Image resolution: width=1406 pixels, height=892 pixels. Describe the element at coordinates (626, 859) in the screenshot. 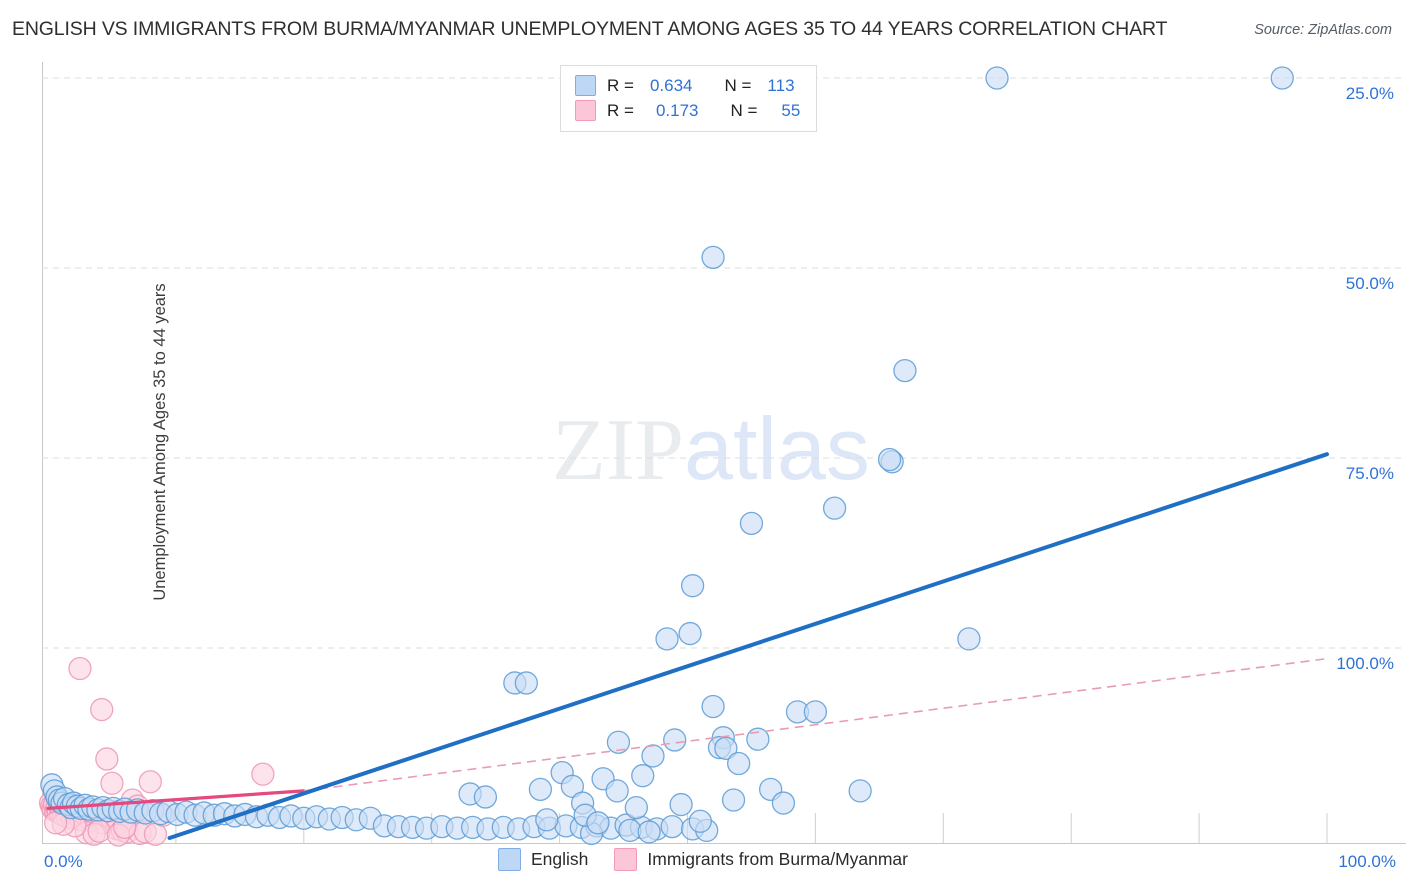

I see `legend-swatch-immigrants` at that location.